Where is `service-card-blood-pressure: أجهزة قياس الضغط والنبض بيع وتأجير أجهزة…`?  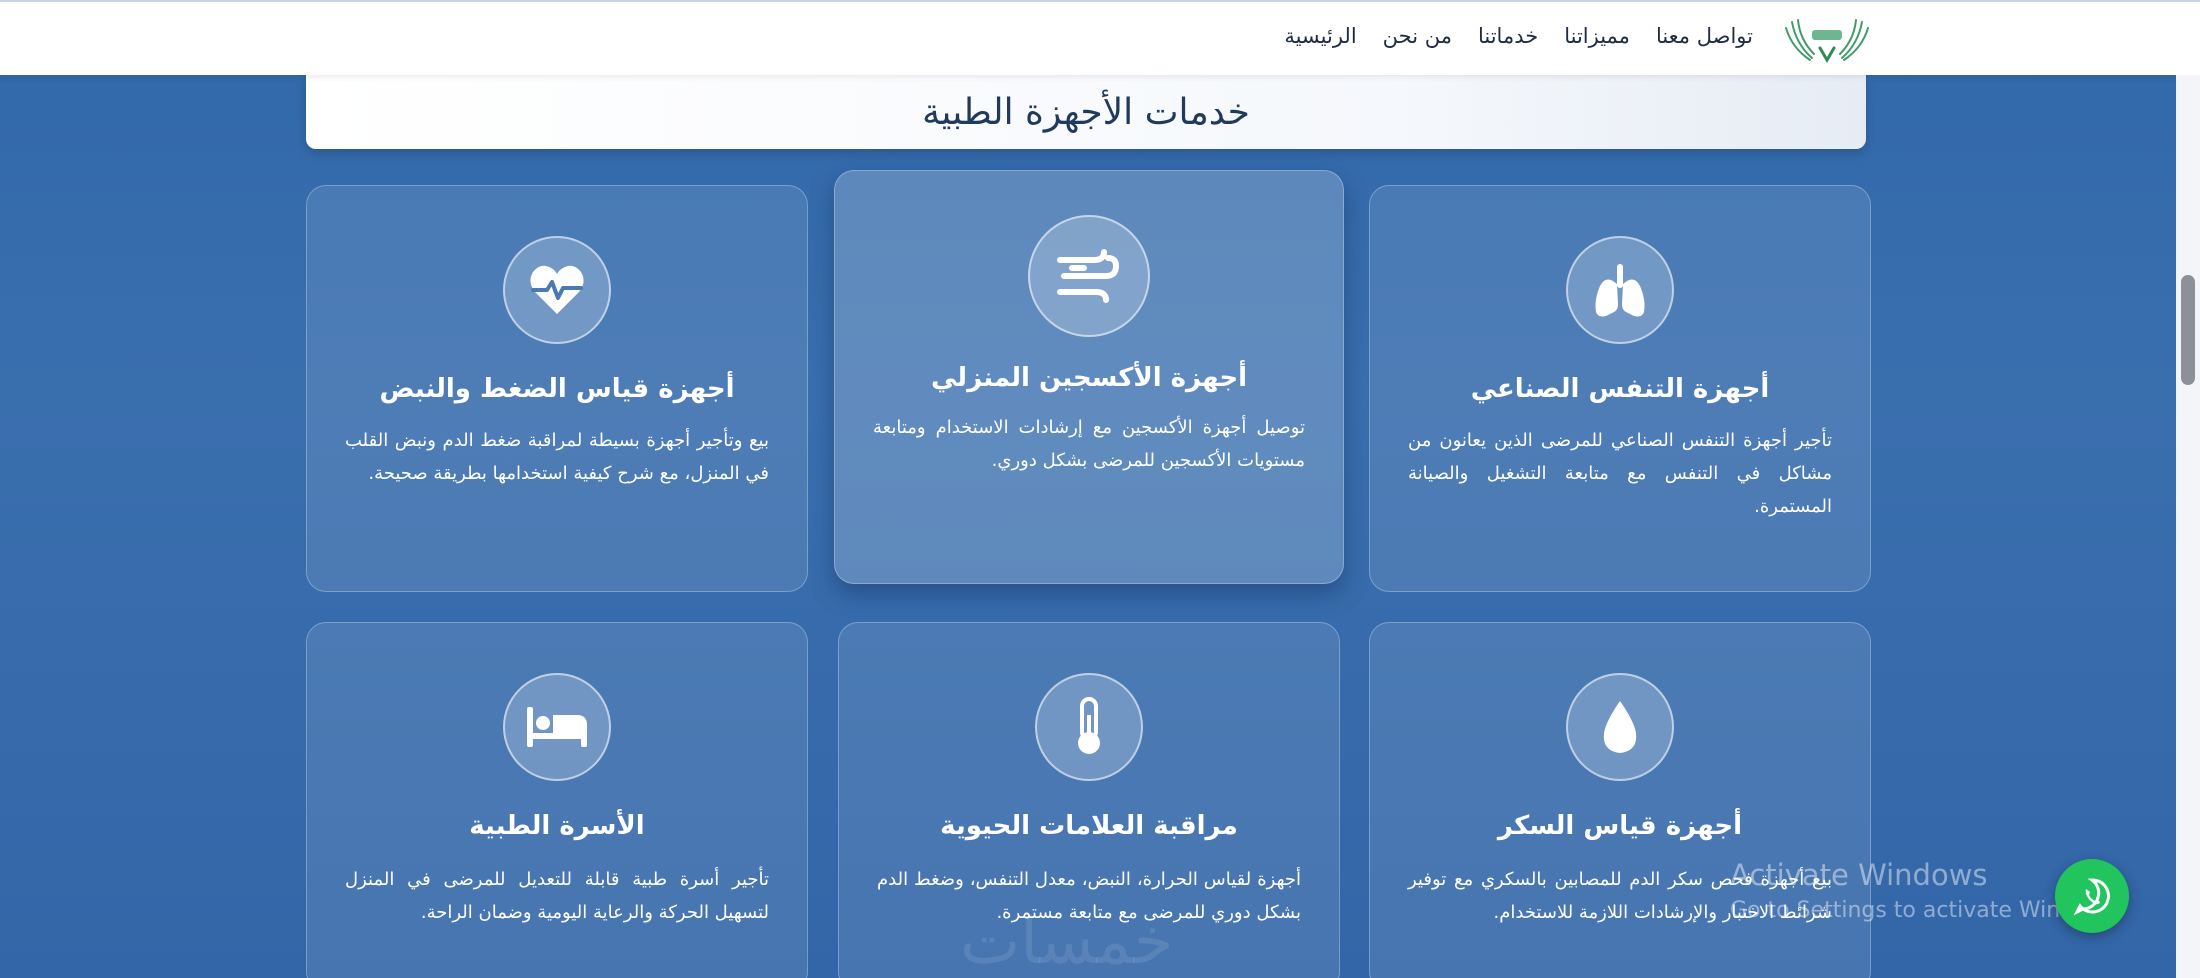 service-card-blood-pressure: أجهزة قياس الضغط والنبض بيع وتأجير أجهزة… is located at coordinates (557, 388).